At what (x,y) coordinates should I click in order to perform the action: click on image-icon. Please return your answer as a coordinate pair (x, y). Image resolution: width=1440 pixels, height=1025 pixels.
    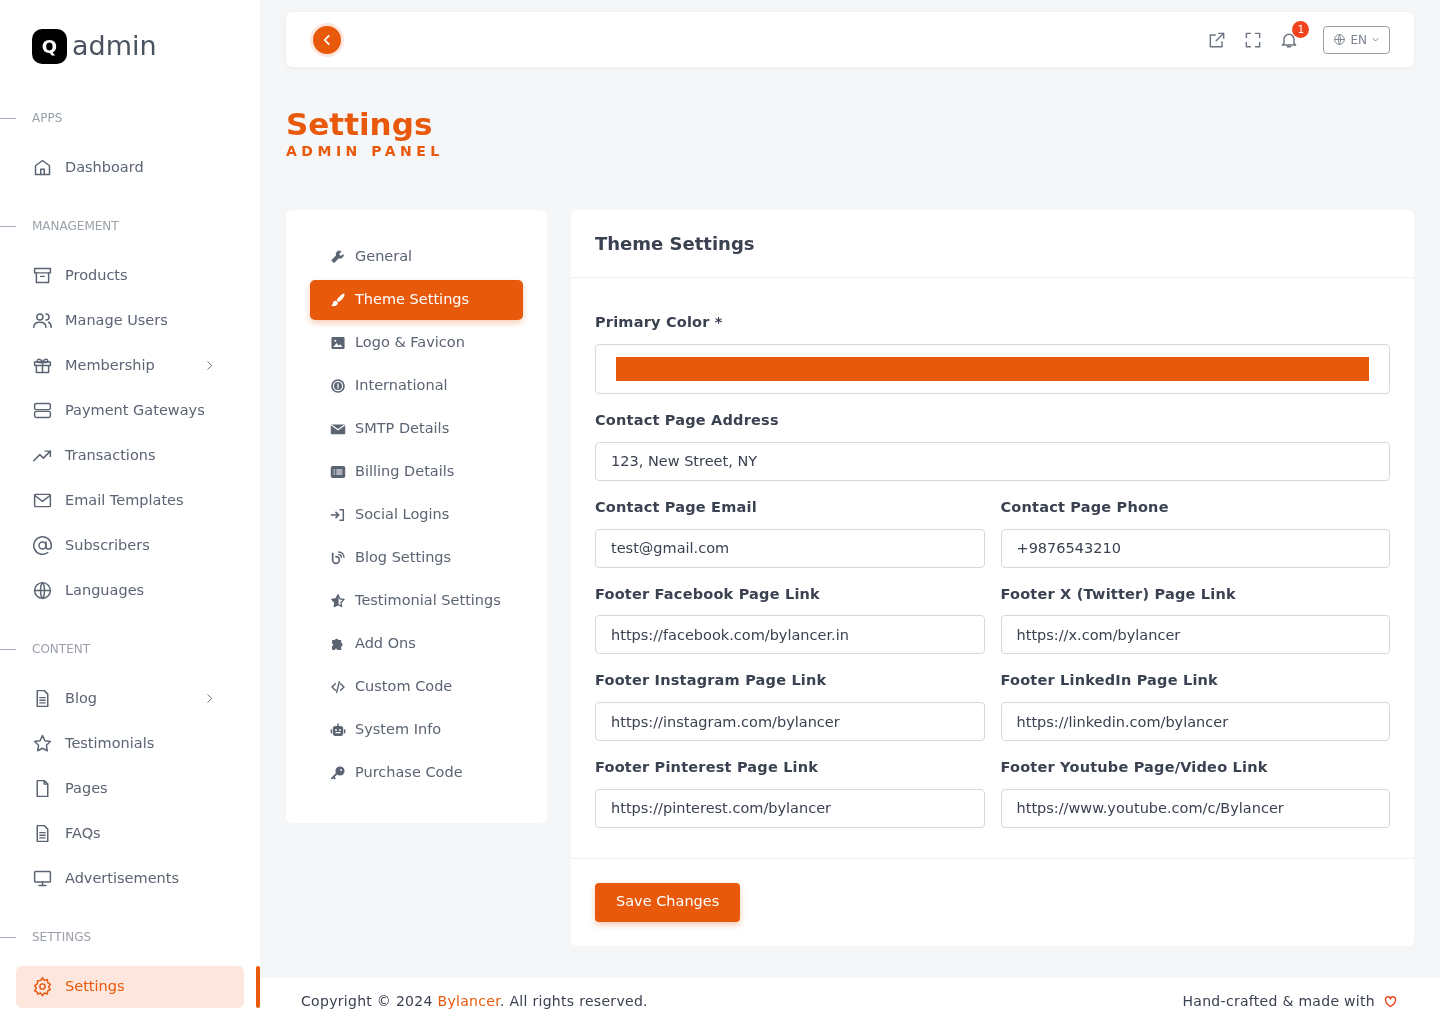
    Looking at the image, I should click on (338, 343).